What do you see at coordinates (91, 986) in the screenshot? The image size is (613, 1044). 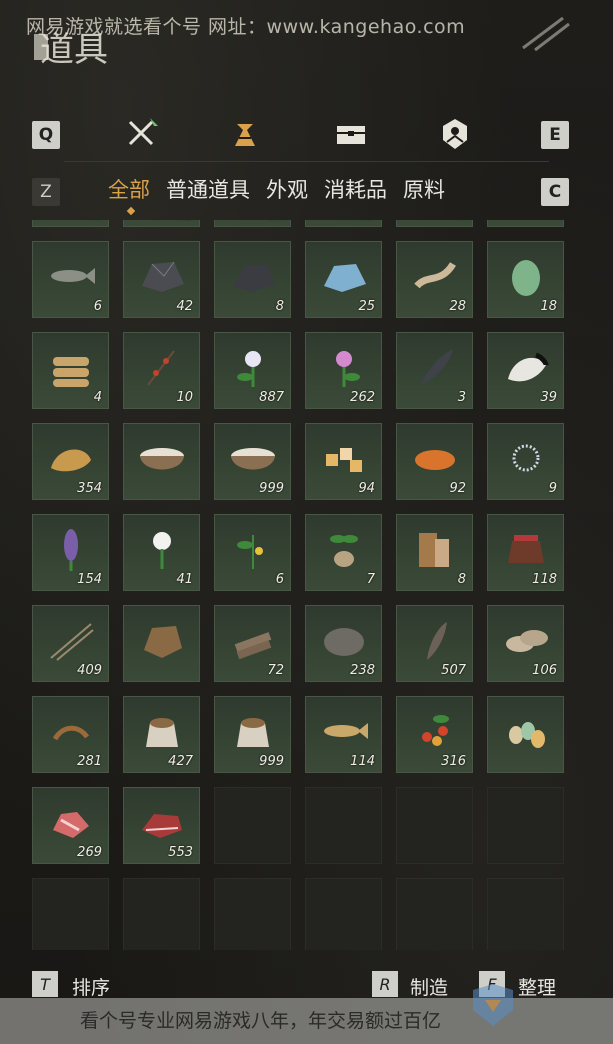 I see `sort-button: 排序` at bounding box center [91, 986].